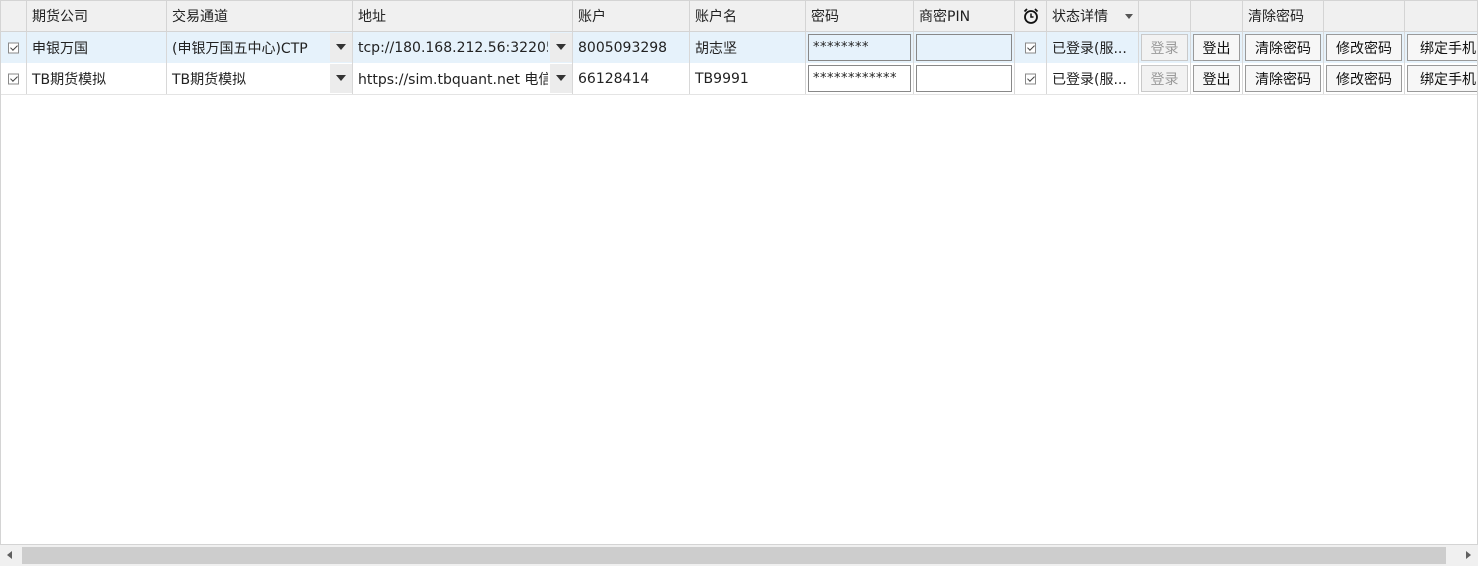 This screenshot has height=566, width=1478. I want to click on header-account-name: 账户名, so click(748, 16).